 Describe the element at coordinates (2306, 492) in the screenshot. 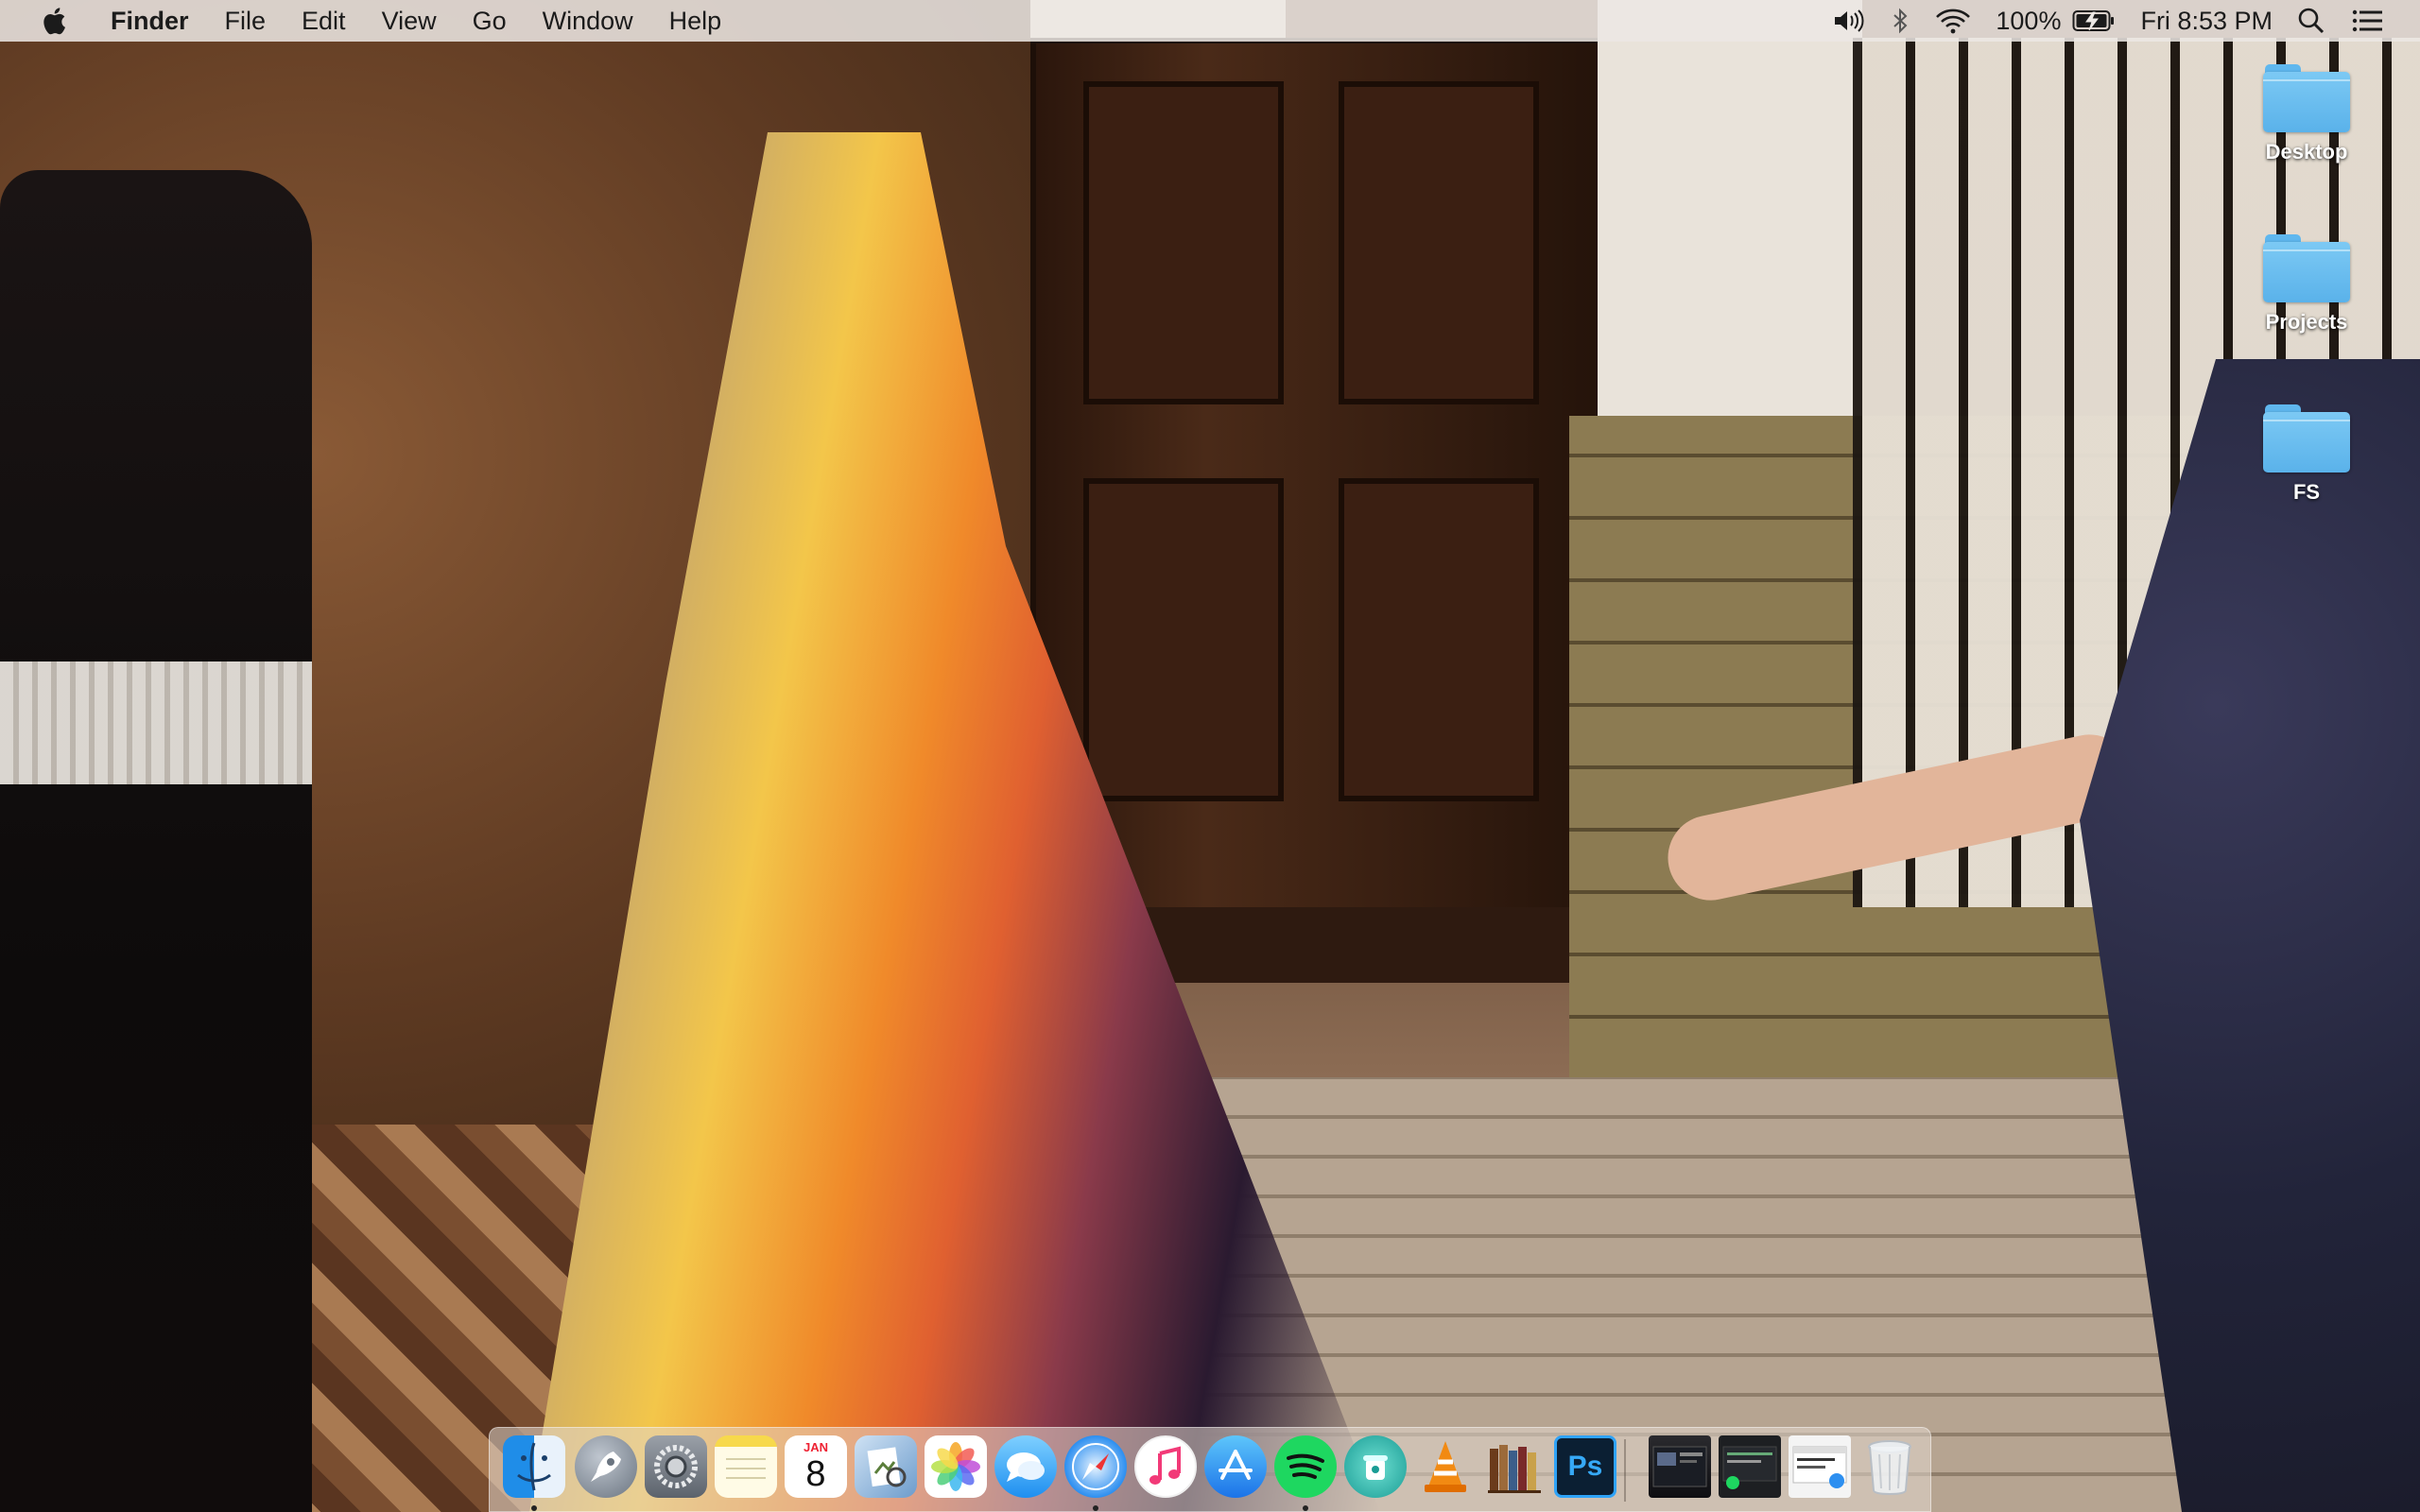

I see `desktop-folder-label: FS` at that location.